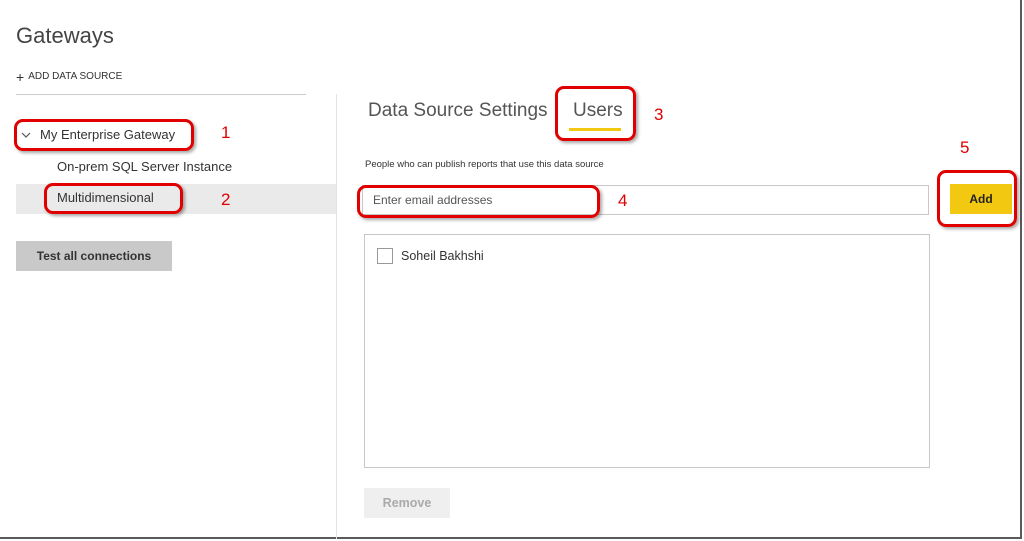 The height and width of the screenshot is (541, 1024). I want to click on add-data-source-button: + ADD DATA SOURCE, so click(69, 76).